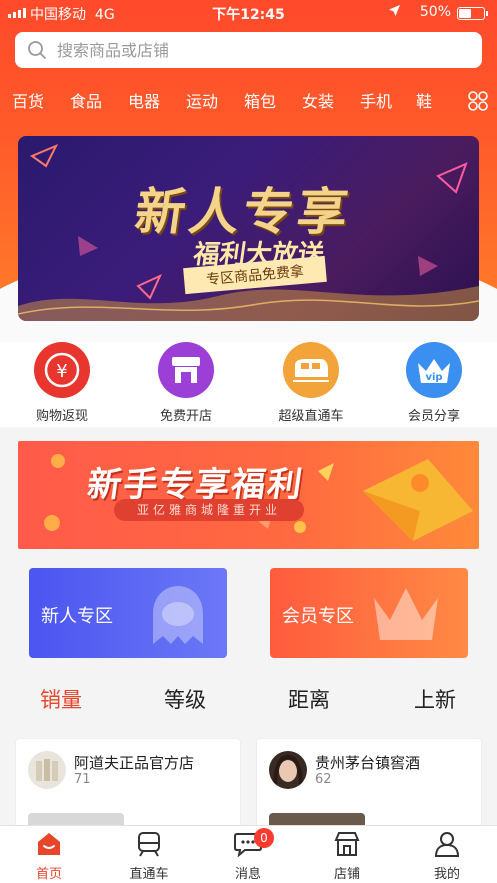 Image resolution: width=497 pixels, height=883 pixels. I want to click on home-icon, so click(49, 844).